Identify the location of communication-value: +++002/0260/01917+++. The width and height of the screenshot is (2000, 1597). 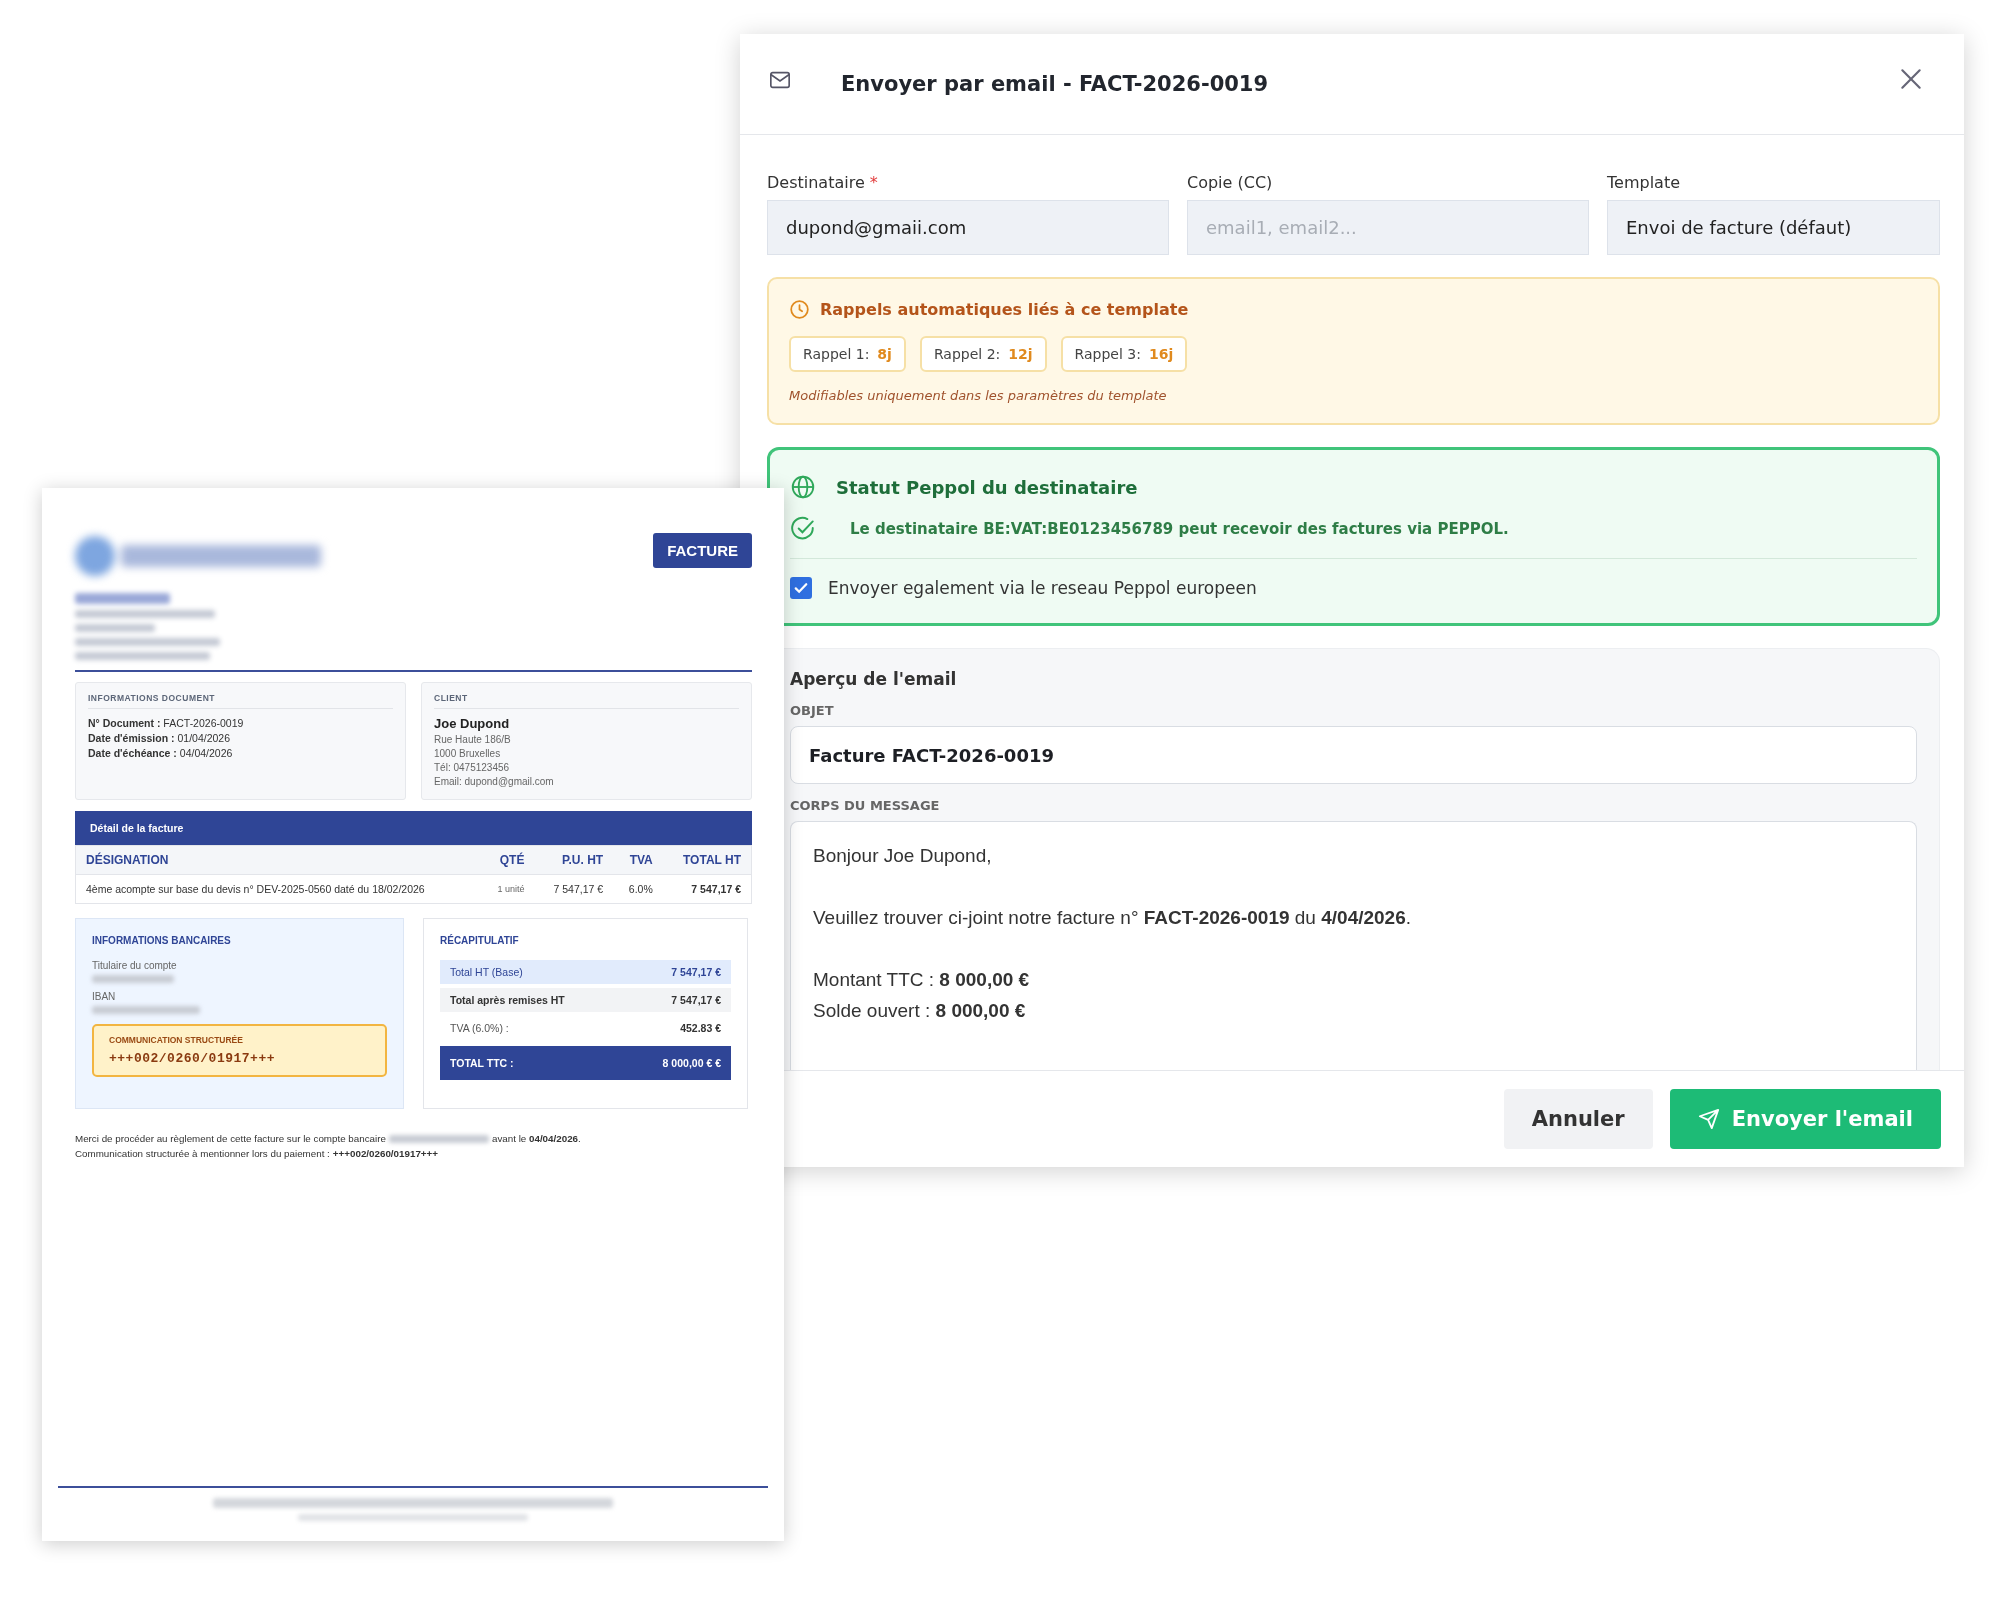
(193, 1058).